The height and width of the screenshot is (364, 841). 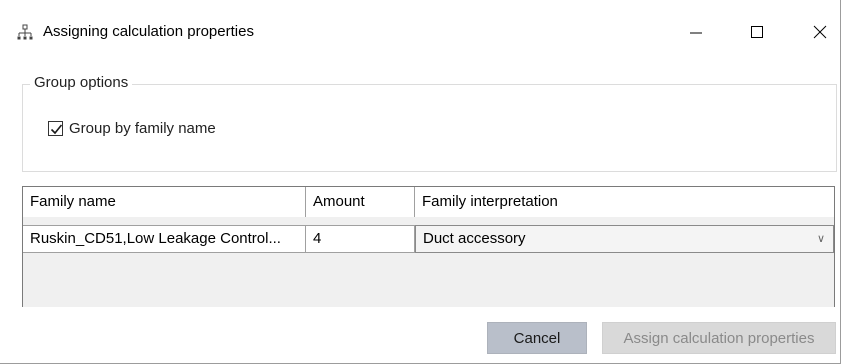 I want to click on maximize-icon, so click(x=757, y=32).